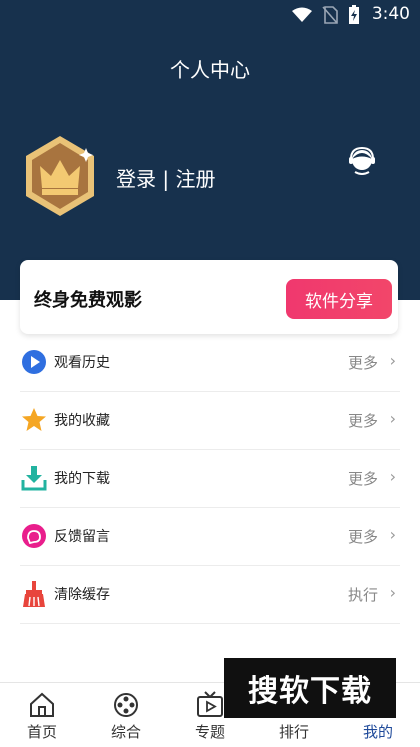 Image resolution: width=420 pixels, height=747 pixels. Describe the element at coordinates (82, 363) in the screenshot. I see `menu-item-label: 观看历史` at that location.